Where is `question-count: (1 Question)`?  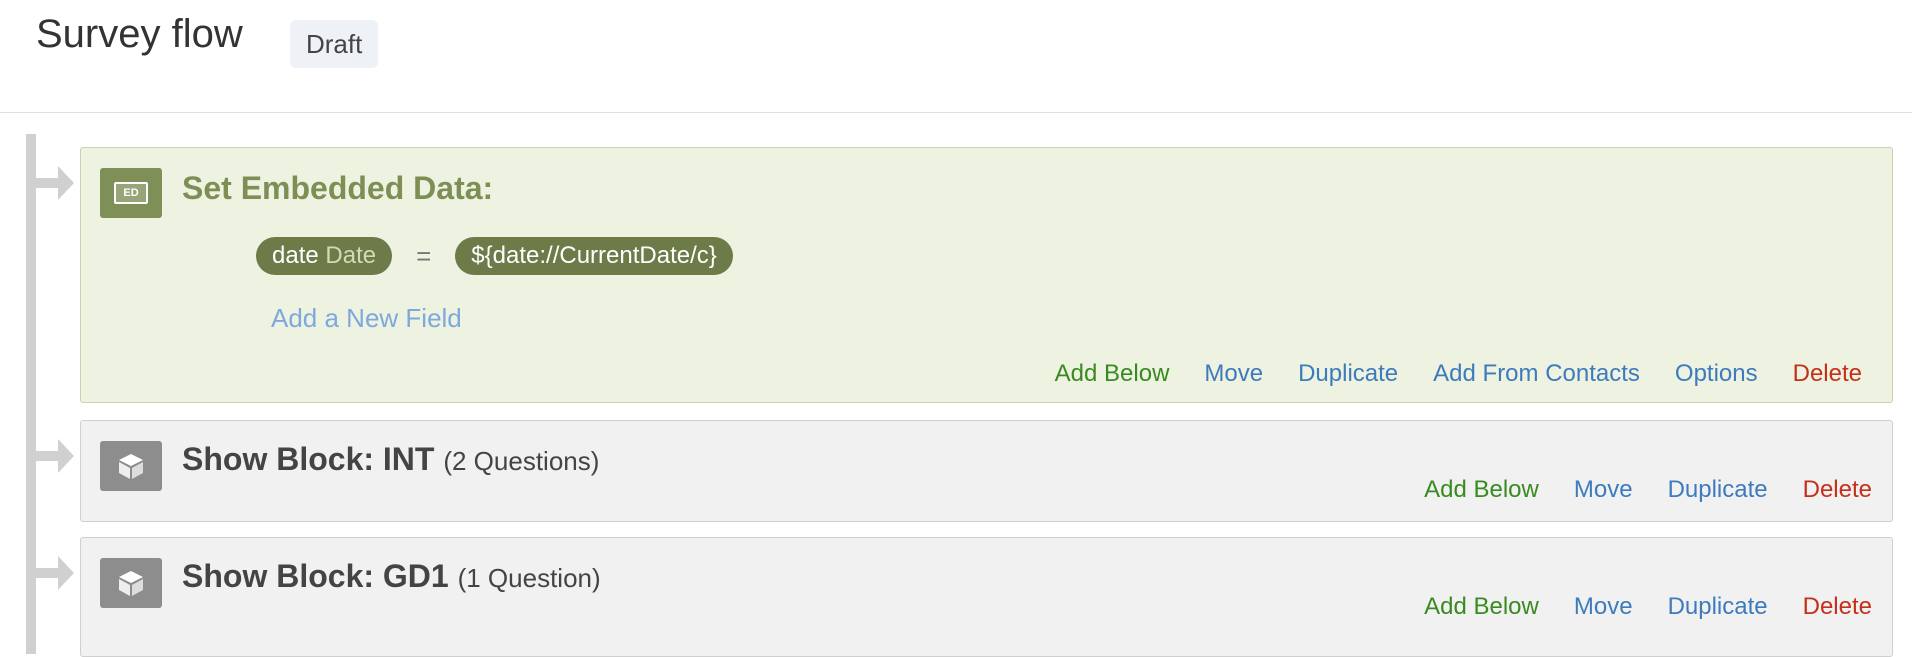
question-count: (1 Question) is located at coordinates (529, 578).